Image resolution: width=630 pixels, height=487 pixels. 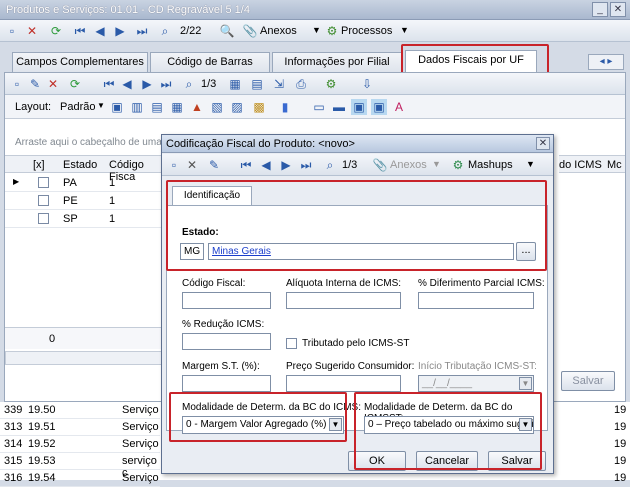 What do you see at coordinates (85, 219) in the screenshot?
I see `table-row: SP 1` at bounding box center [85, 219].